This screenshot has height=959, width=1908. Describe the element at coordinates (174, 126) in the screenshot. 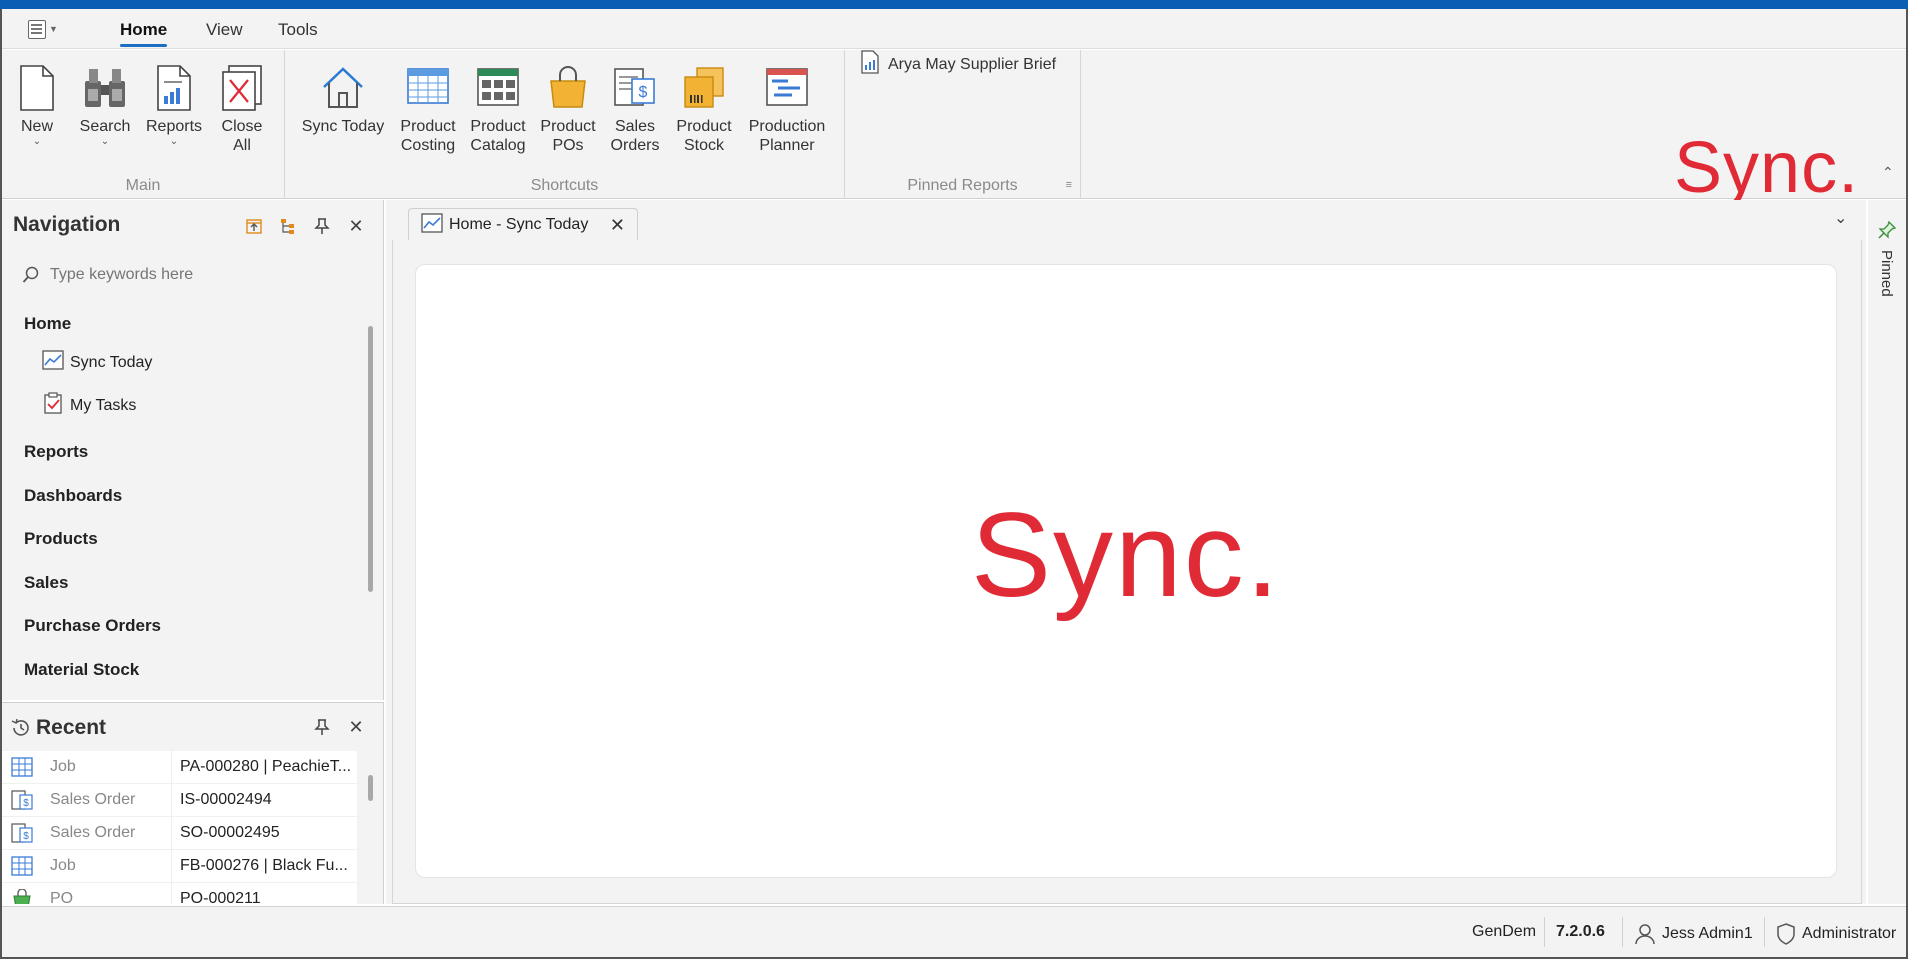

I see `reports-label: Reports` at that location.